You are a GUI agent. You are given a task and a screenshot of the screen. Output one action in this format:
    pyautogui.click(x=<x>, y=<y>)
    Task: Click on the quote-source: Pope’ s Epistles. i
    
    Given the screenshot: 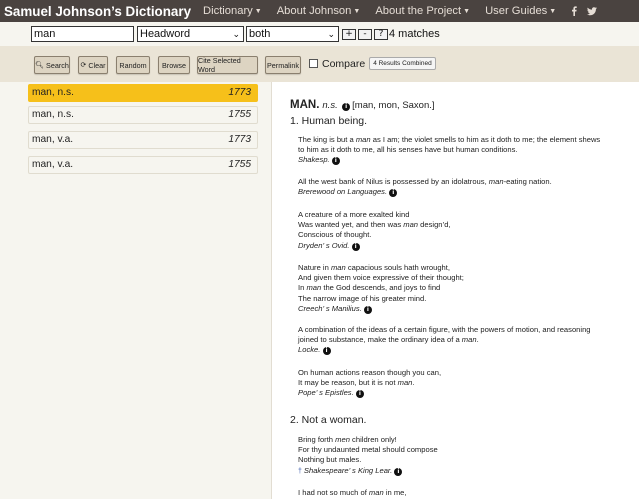 What is the action you would take?
    pyautogui.click(x=468, y=393)
    